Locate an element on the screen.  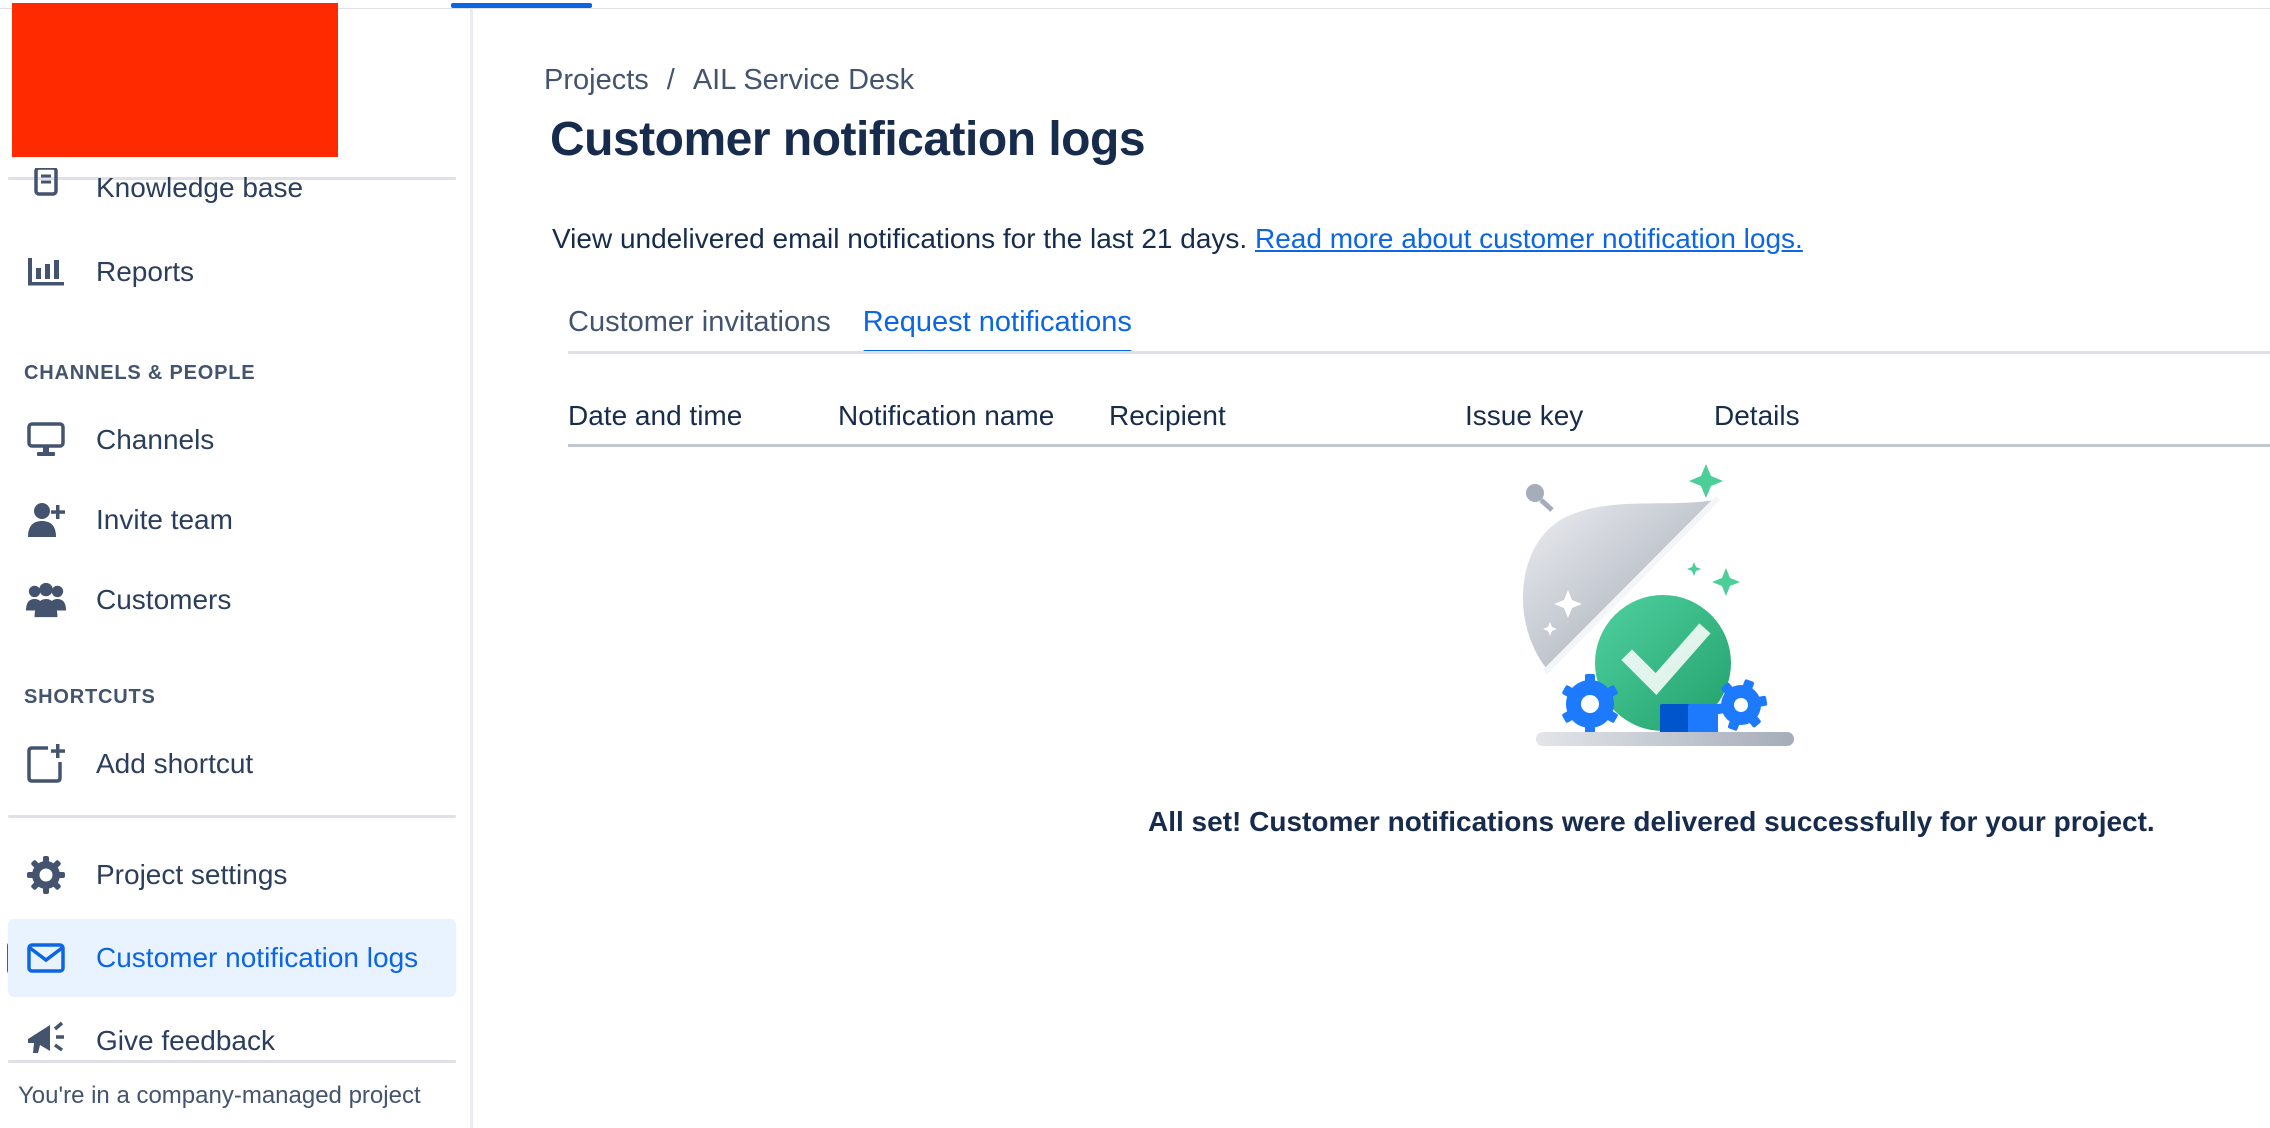
sidebar-item-add-shortcut: Add shortcut is located at coordinates (232, 764).